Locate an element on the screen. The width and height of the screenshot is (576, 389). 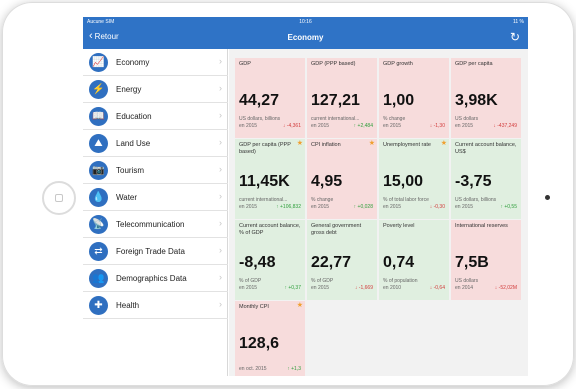
tile-title: GDP per capita is located at coordinates (474, 64).